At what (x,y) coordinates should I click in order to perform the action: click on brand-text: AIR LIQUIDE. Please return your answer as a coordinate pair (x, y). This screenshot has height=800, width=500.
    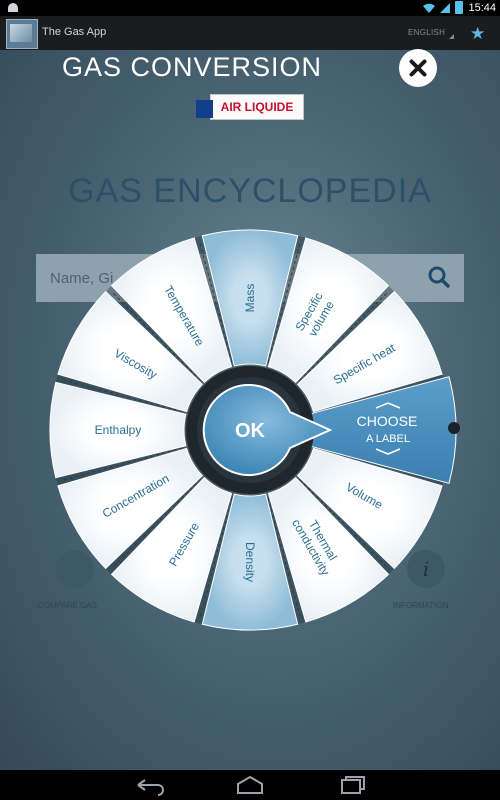
    Looking at the image, I should click on (257, 107).